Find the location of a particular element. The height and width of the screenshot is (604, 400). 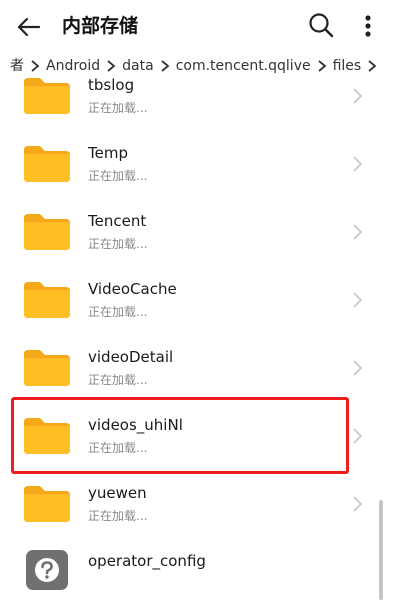

top-bar: 内部存储 is located at coordinates (200, 26).